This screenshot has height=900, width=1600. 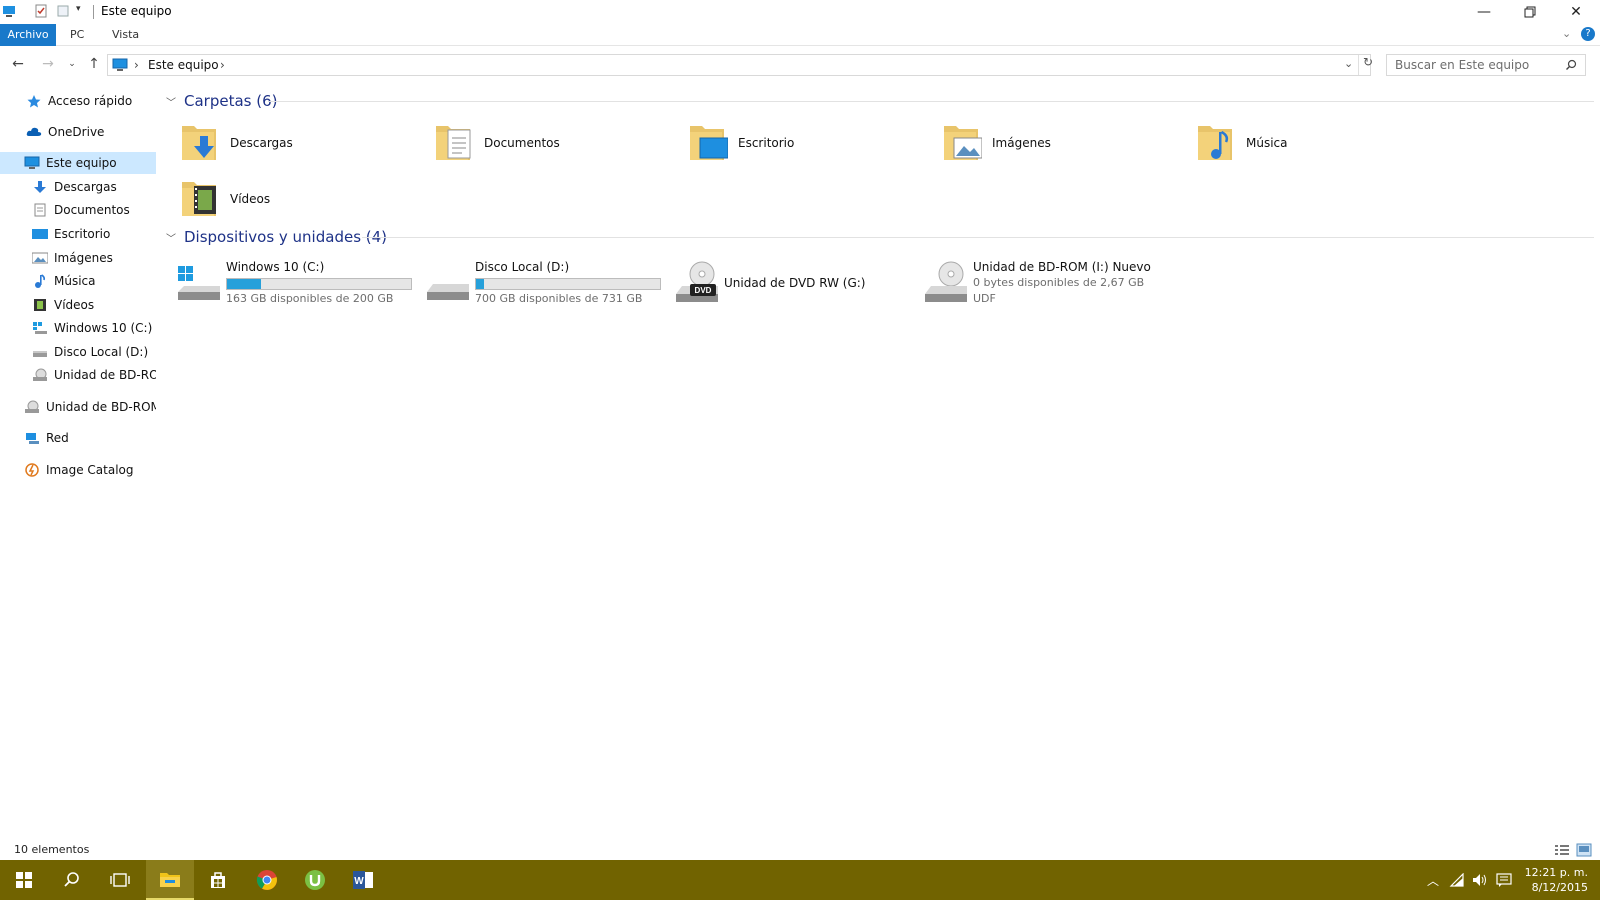 What do you see at coordinates (554, 144) in the screenshot?
I see `folder-documentos: Documentos` at bounding box center [554, 144].